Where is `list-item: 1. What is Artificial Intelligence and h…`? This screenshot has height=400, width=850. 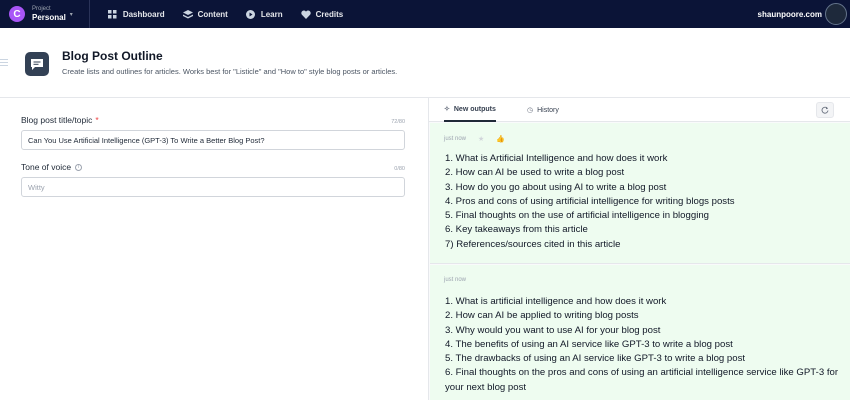
list-item: 1. What is Artificial Intelligence and h… is located at coordinates (556, 158).